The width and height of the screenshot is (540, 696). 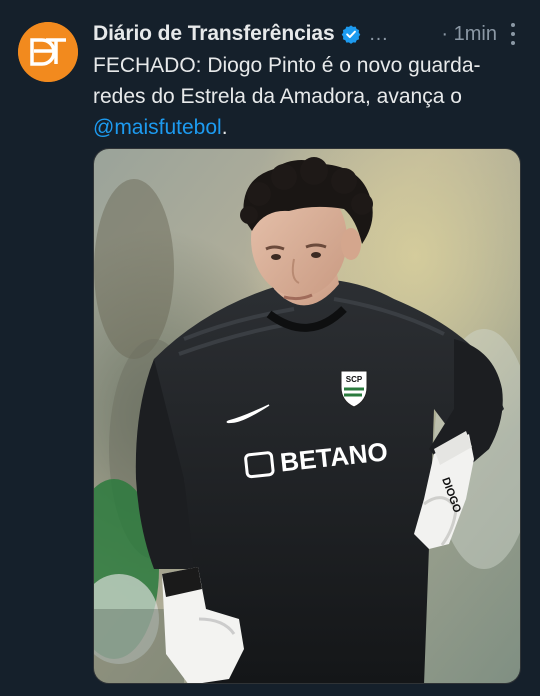 I want to click on avatar, so click(x=48, y=52).